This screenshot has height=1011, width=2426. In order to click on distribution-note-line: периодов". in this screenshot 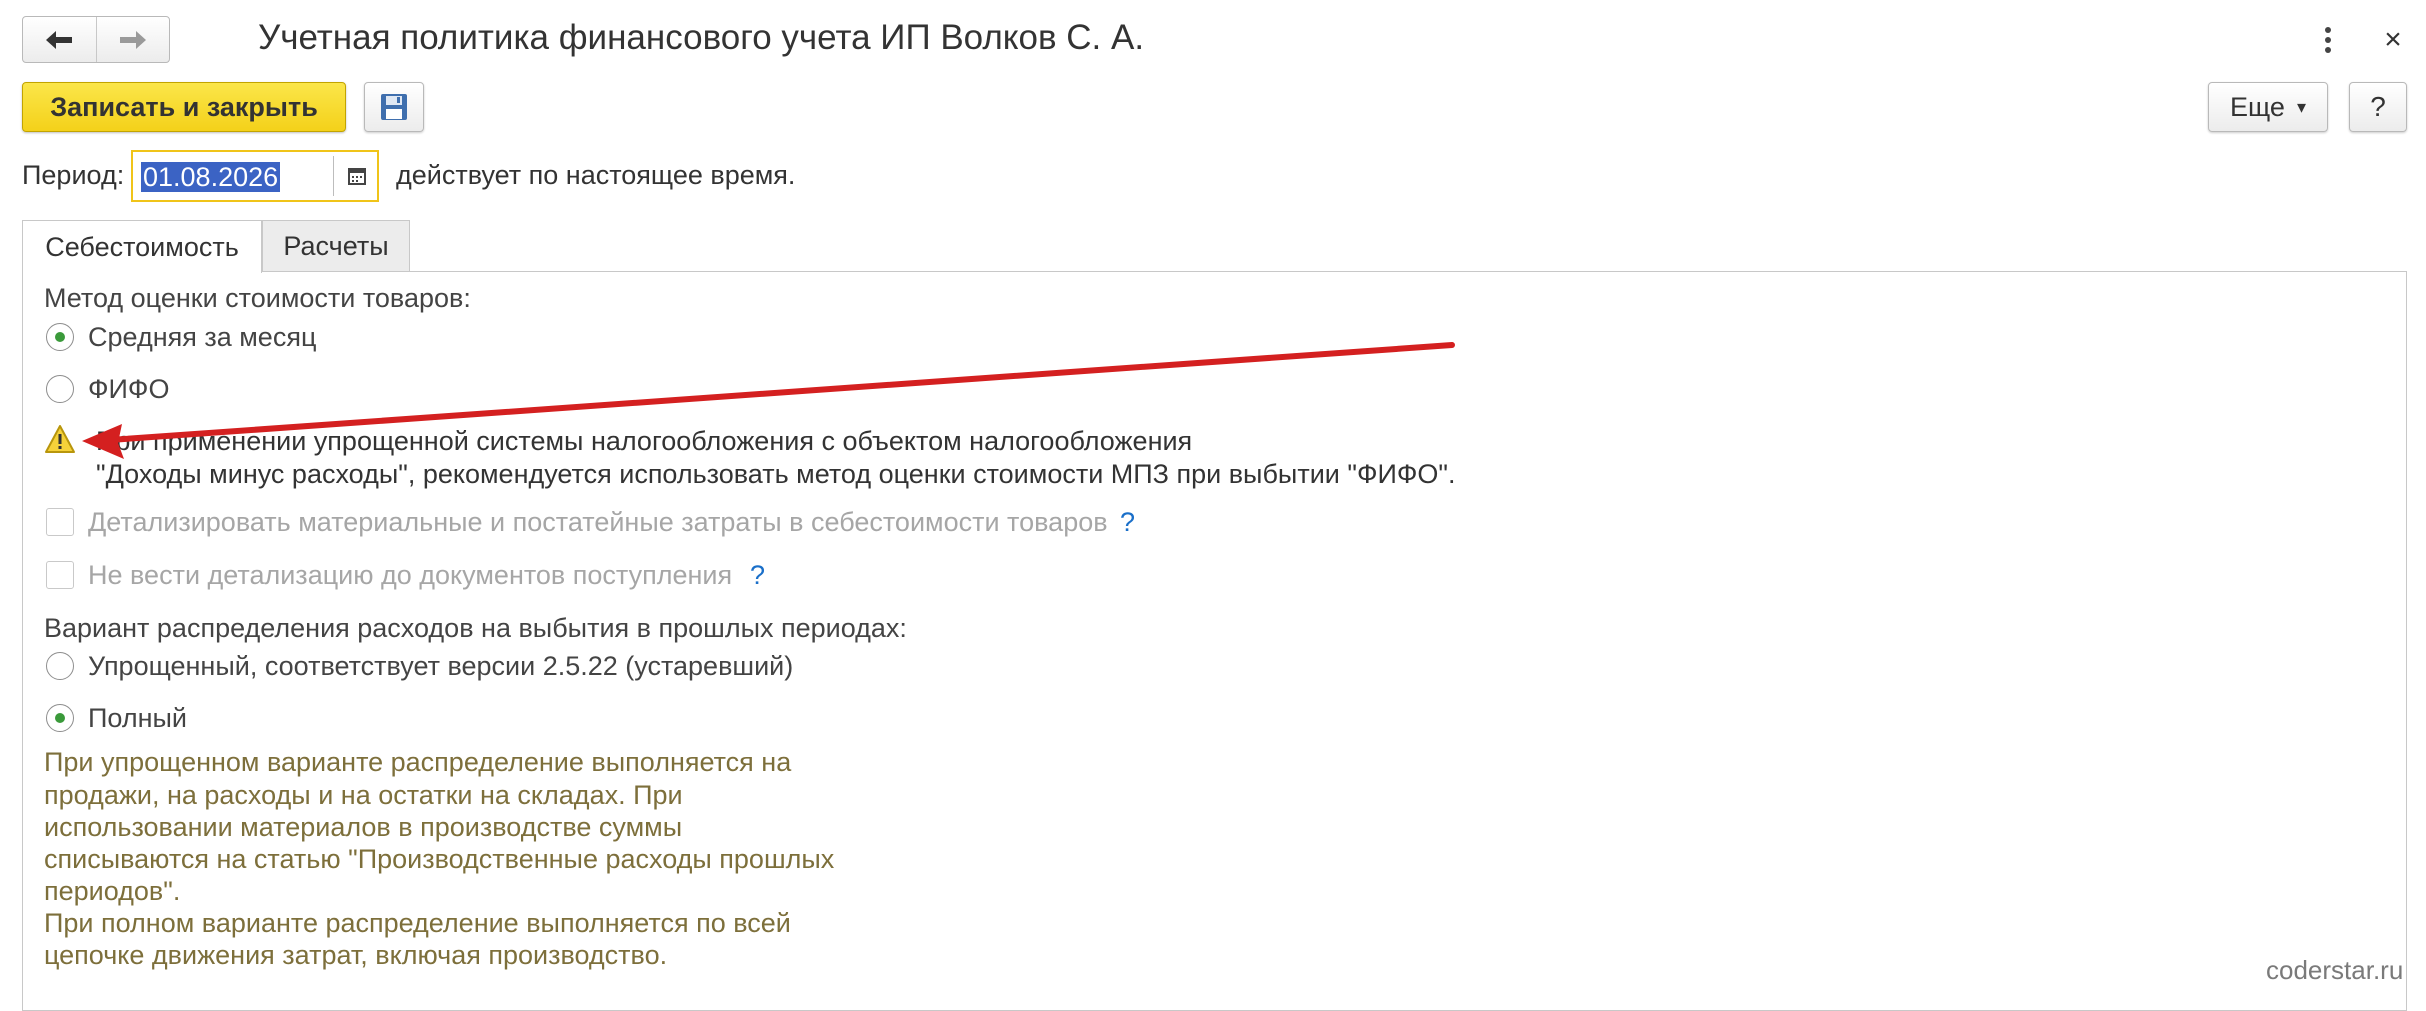, I will do `click(112, 891)`.